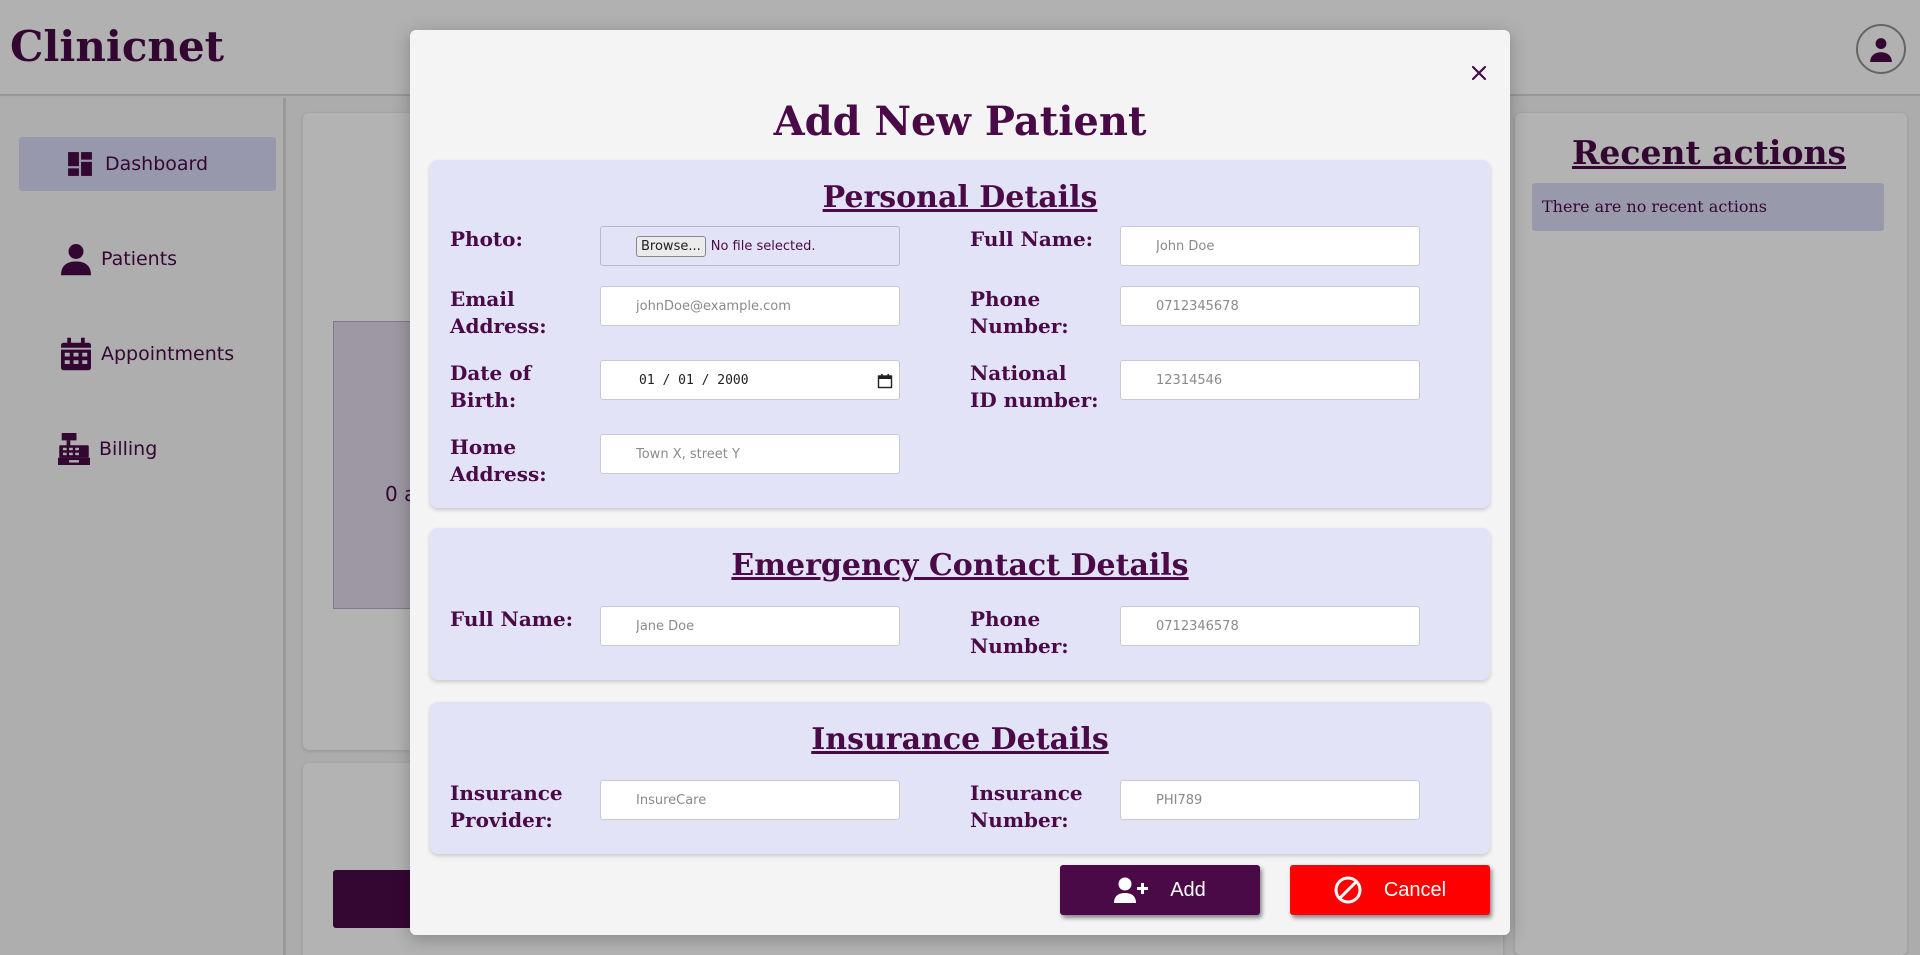 Image resolution: width=1920 pixels, height=955 pixels. What do you see at coordinates (498, 312) in the screenshot?
I see `email-label: Email Address:` at bounding box center [498, 312].